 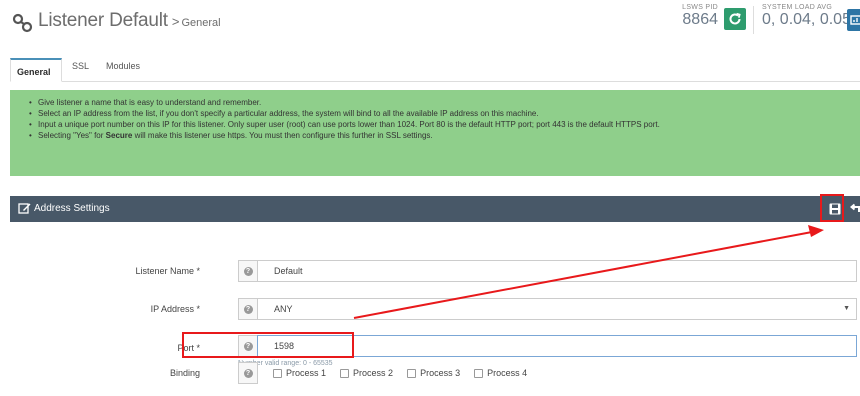 I want to click on load-value: 0, 0.04, 0.05, so click(x=806, y=19).